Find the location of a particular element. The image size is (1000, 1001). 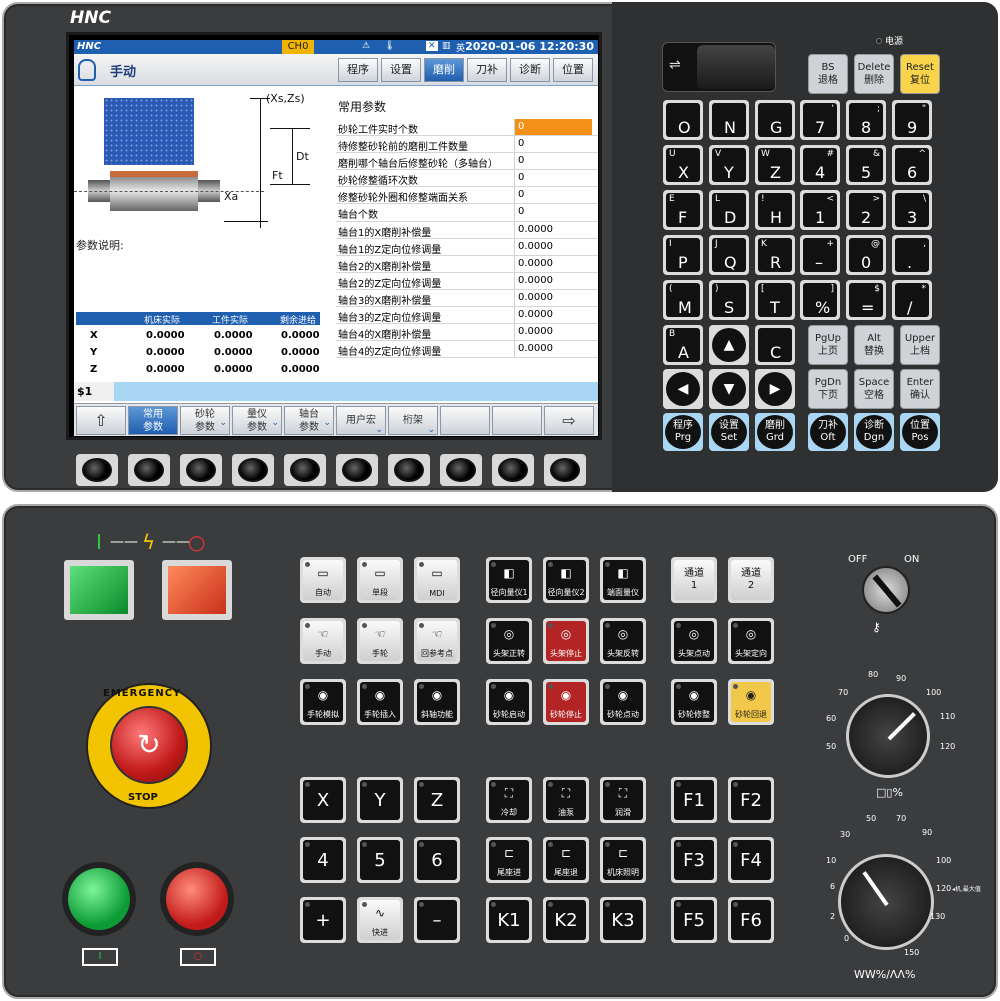

tail-key-1: ⊏ 尾座退 is located at coordinates (566, 860).